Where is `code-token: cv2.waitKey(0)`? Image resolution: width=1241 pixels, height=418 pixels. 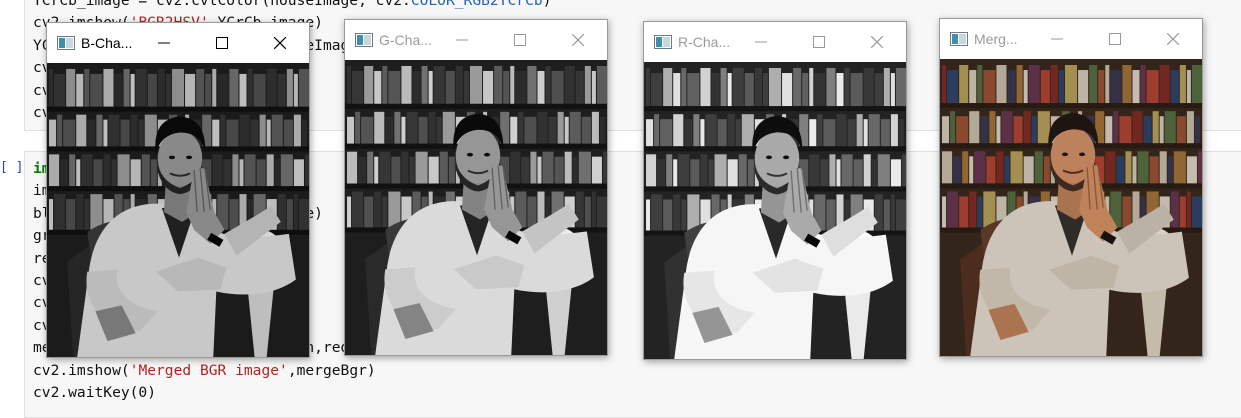
code-token: cv2.waitKey(0) is located at coordinates (95, 393).